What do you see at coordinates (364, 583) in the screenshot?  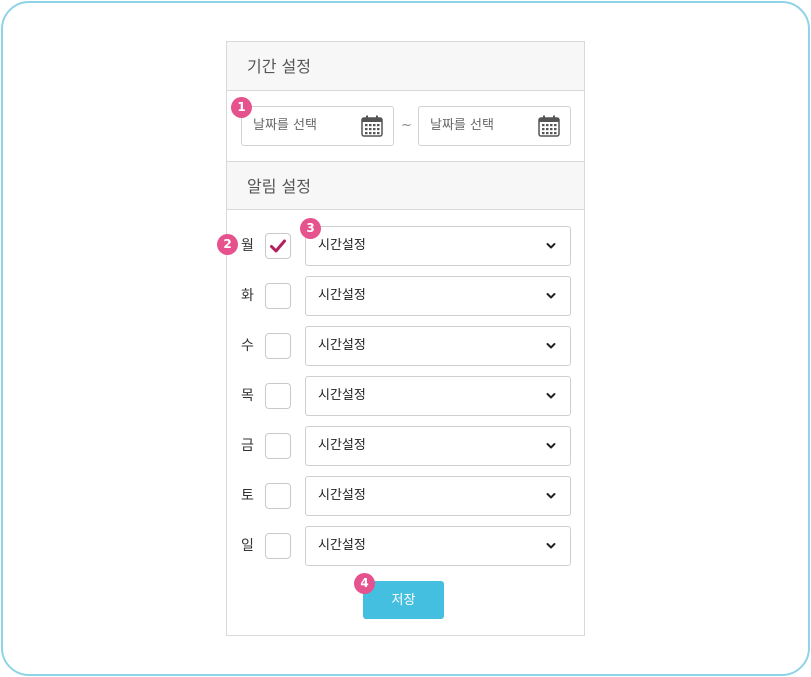 I see `step-badge-4: 4` at bounding box center [364, 583].